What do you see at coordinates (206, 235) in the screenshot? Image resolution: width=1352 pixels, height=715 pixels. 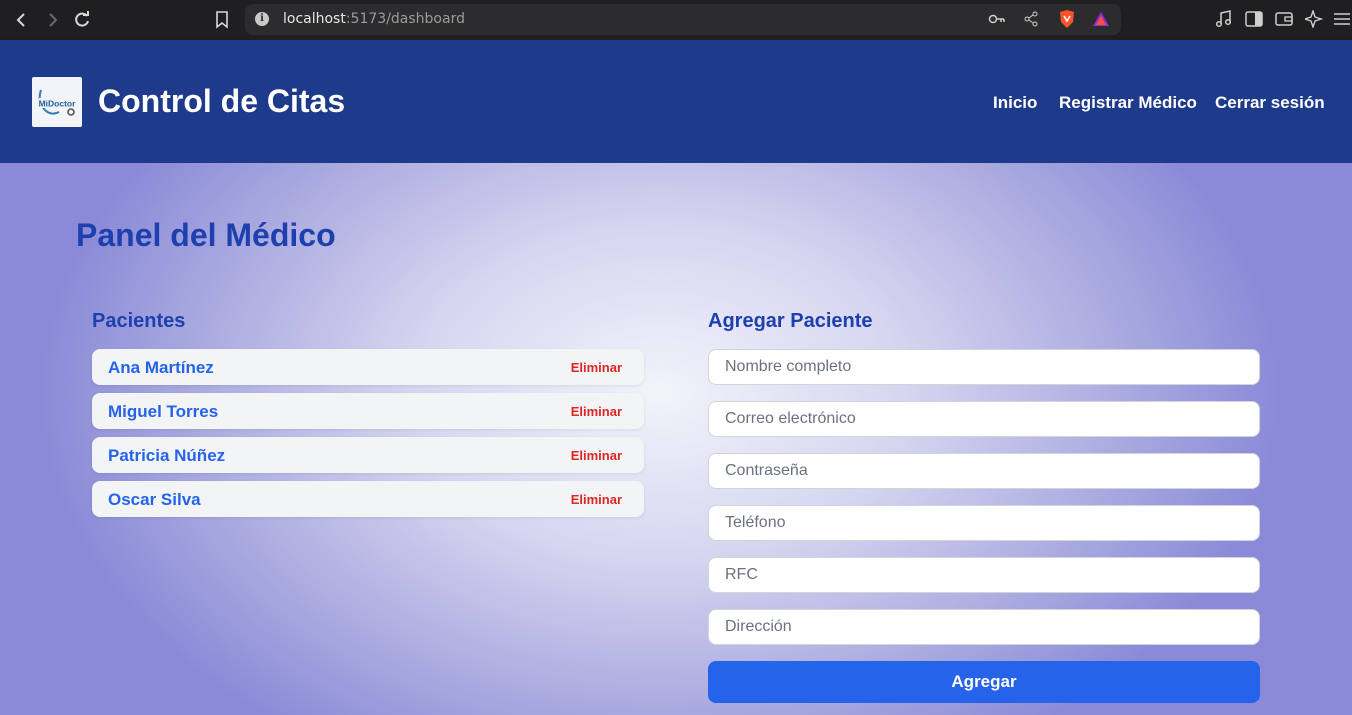 I see `page-title: Panel del Médico` at bounding box center [206, 235].